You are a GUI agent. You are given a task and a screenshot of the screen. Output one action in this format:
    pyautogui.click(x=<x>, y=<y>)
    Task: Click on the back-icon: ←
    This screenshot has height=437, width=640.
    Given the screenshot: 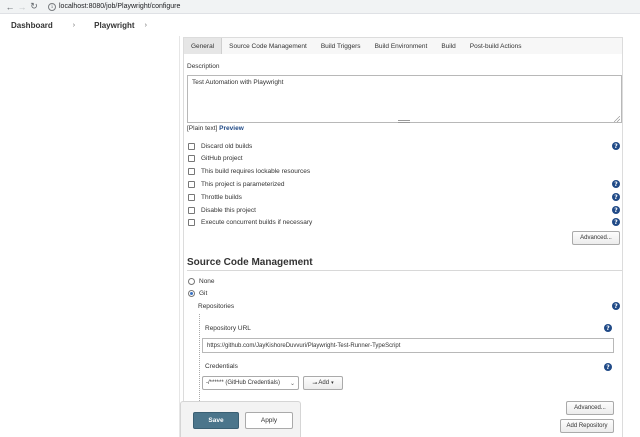 What is the action you would take?
    pyautogui.click(x=10, y=7)
    